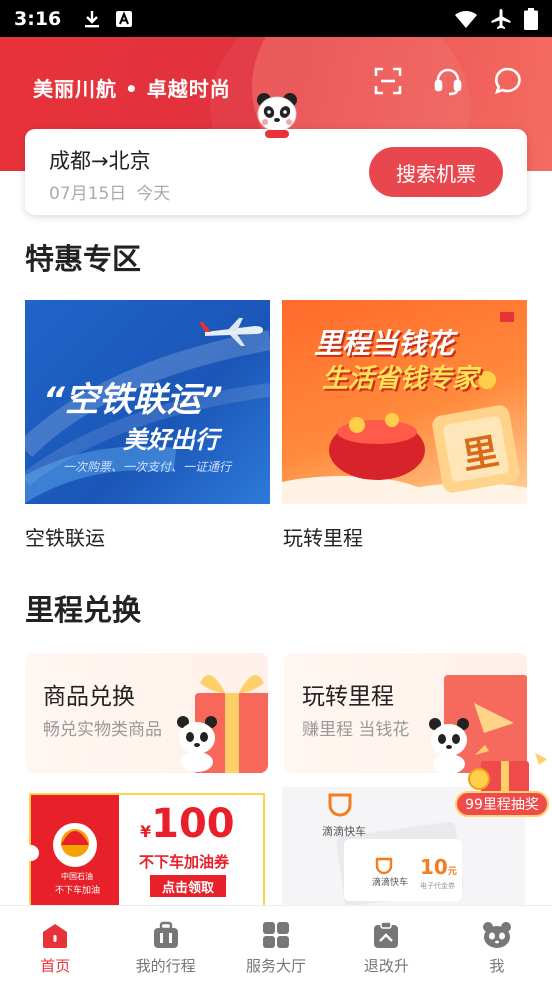  I want to click on didi-ticket-value-row: 10元, so click(438, 867).